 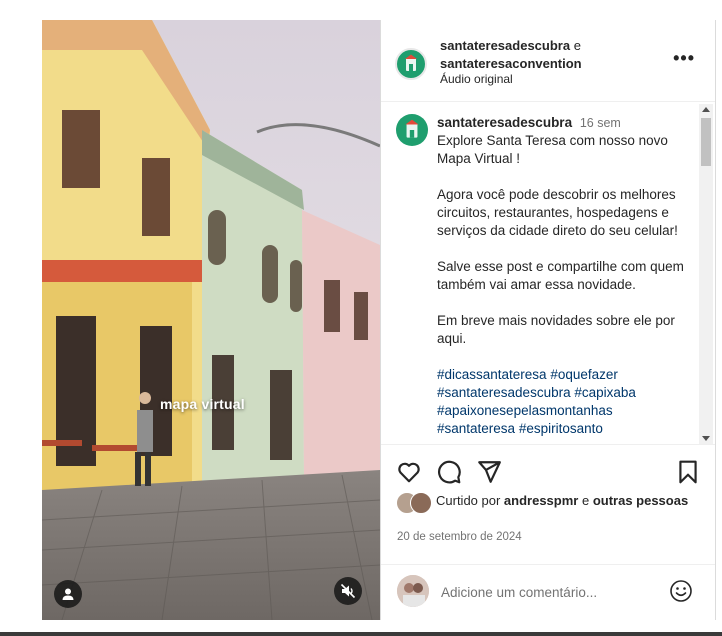 I want to click on hashtag-link: #oquefazer, so click(x=584, y=374).